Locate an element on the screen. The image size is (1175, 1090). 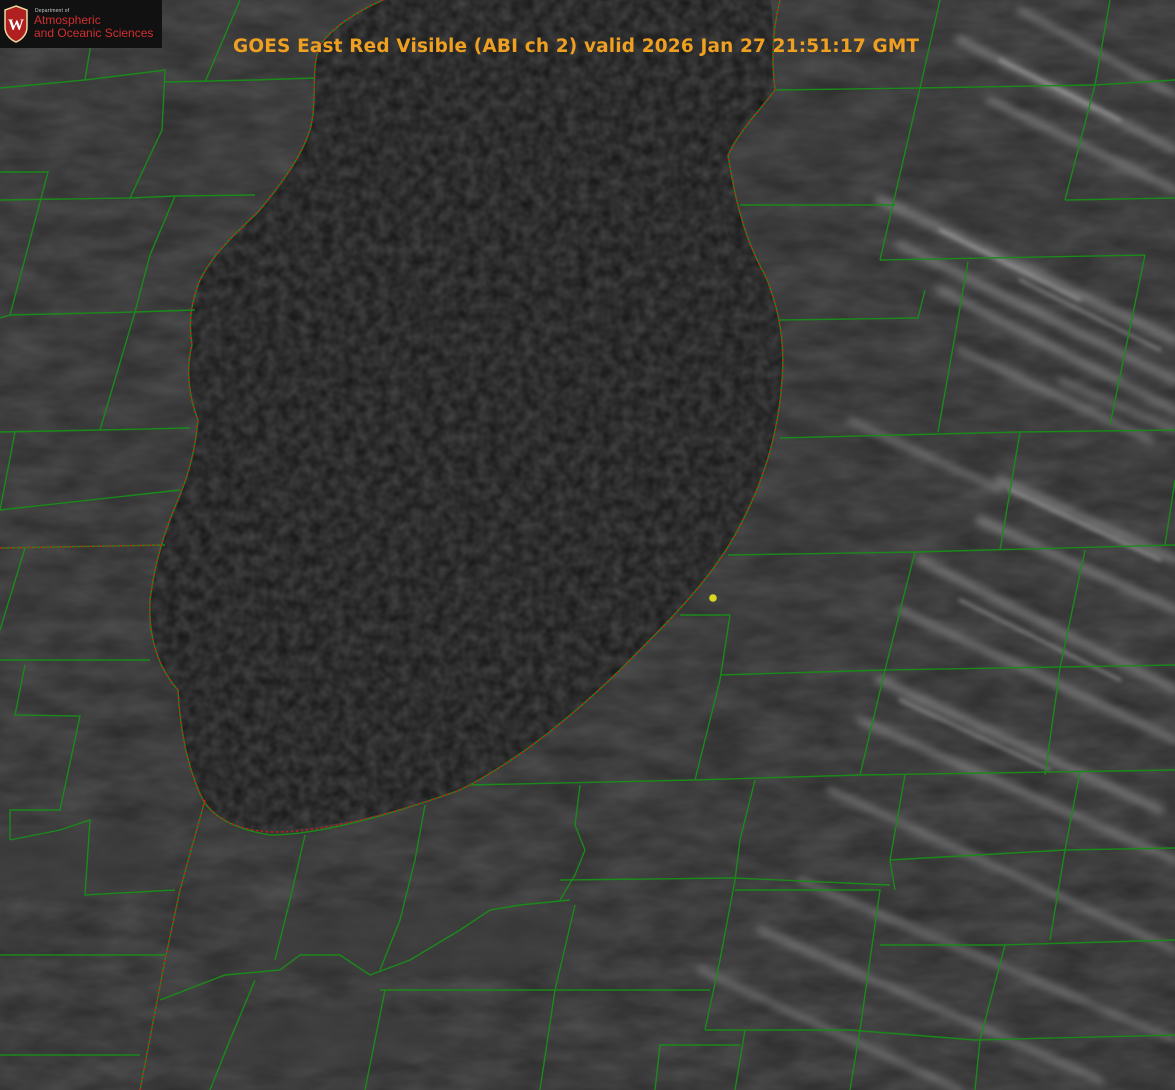
svg-text: W is located at coordinates (16, 25).